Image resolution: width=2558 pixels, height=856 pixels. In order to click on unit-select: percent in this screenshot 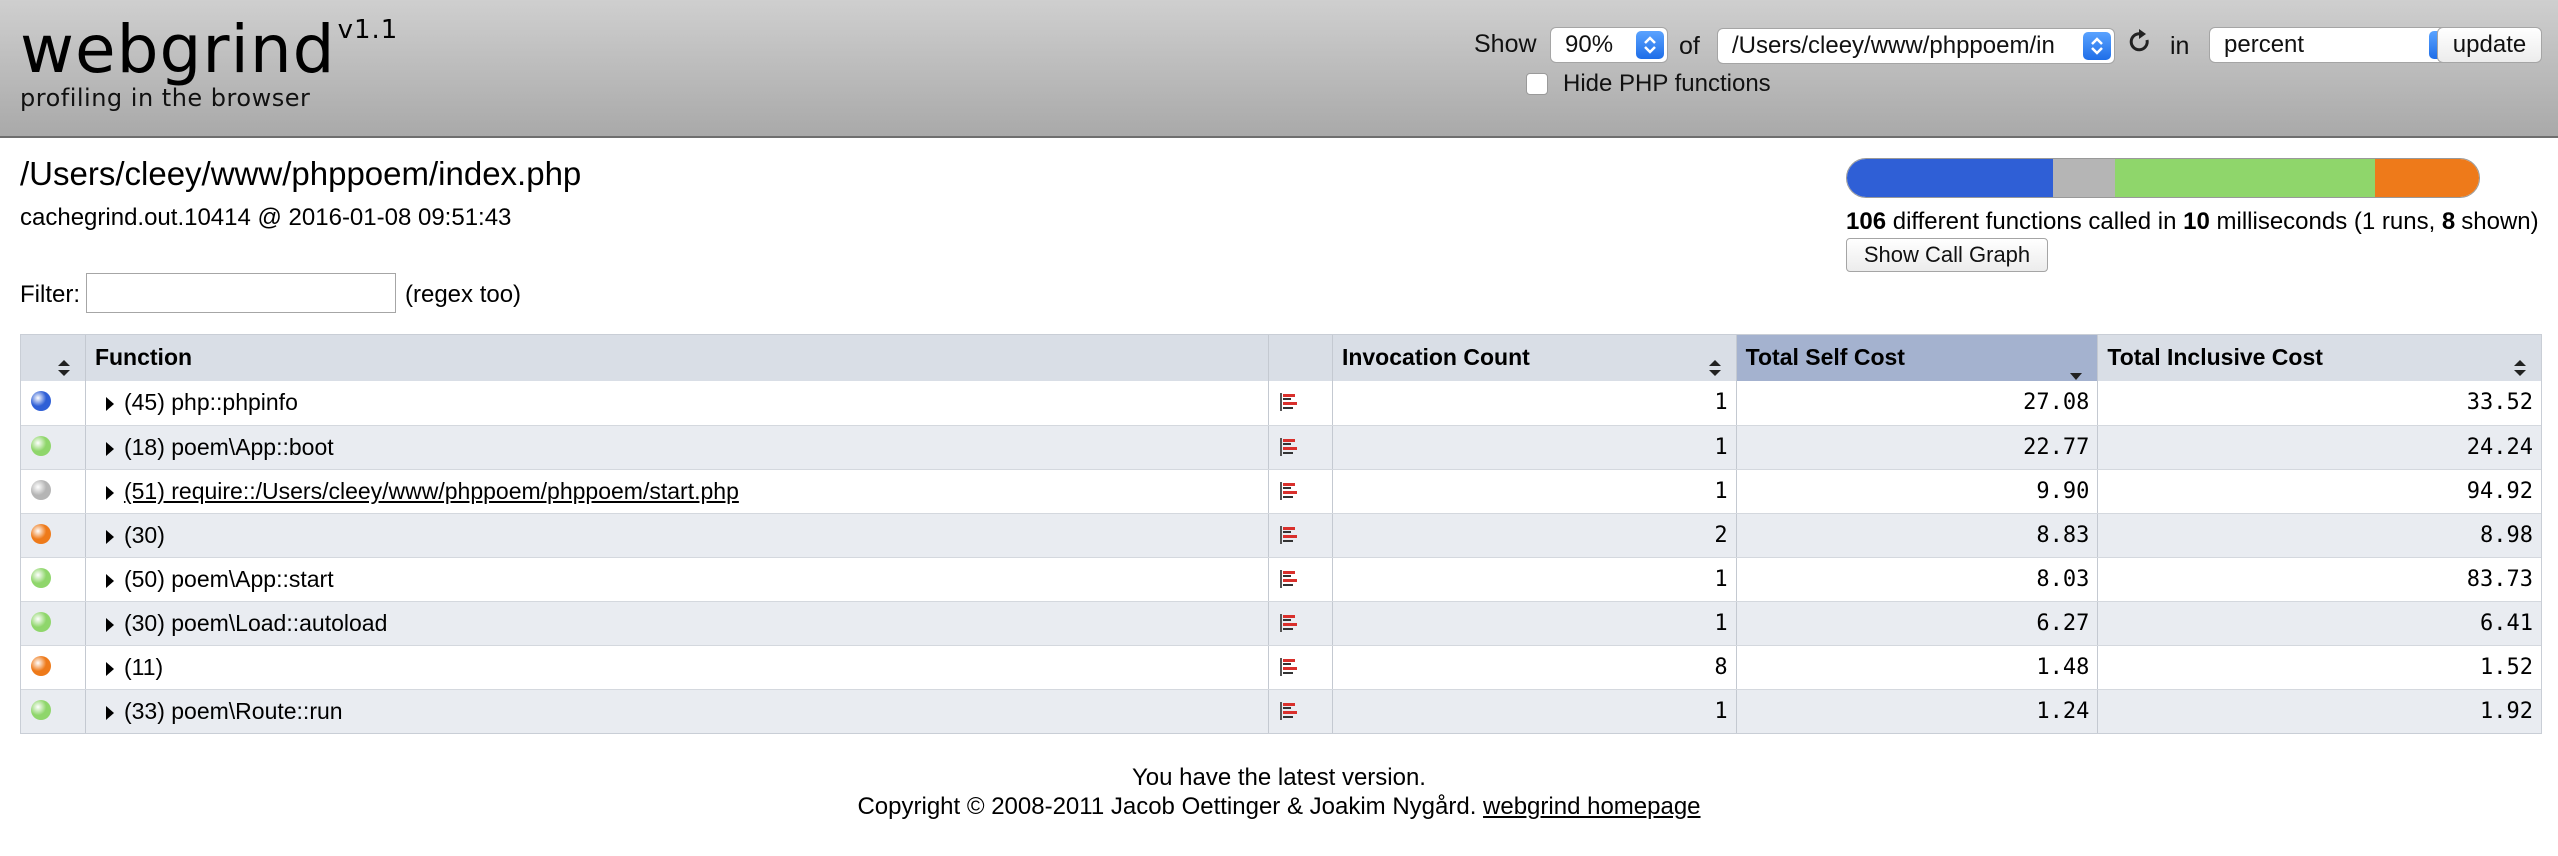, I will do `click(2335, 45)`.